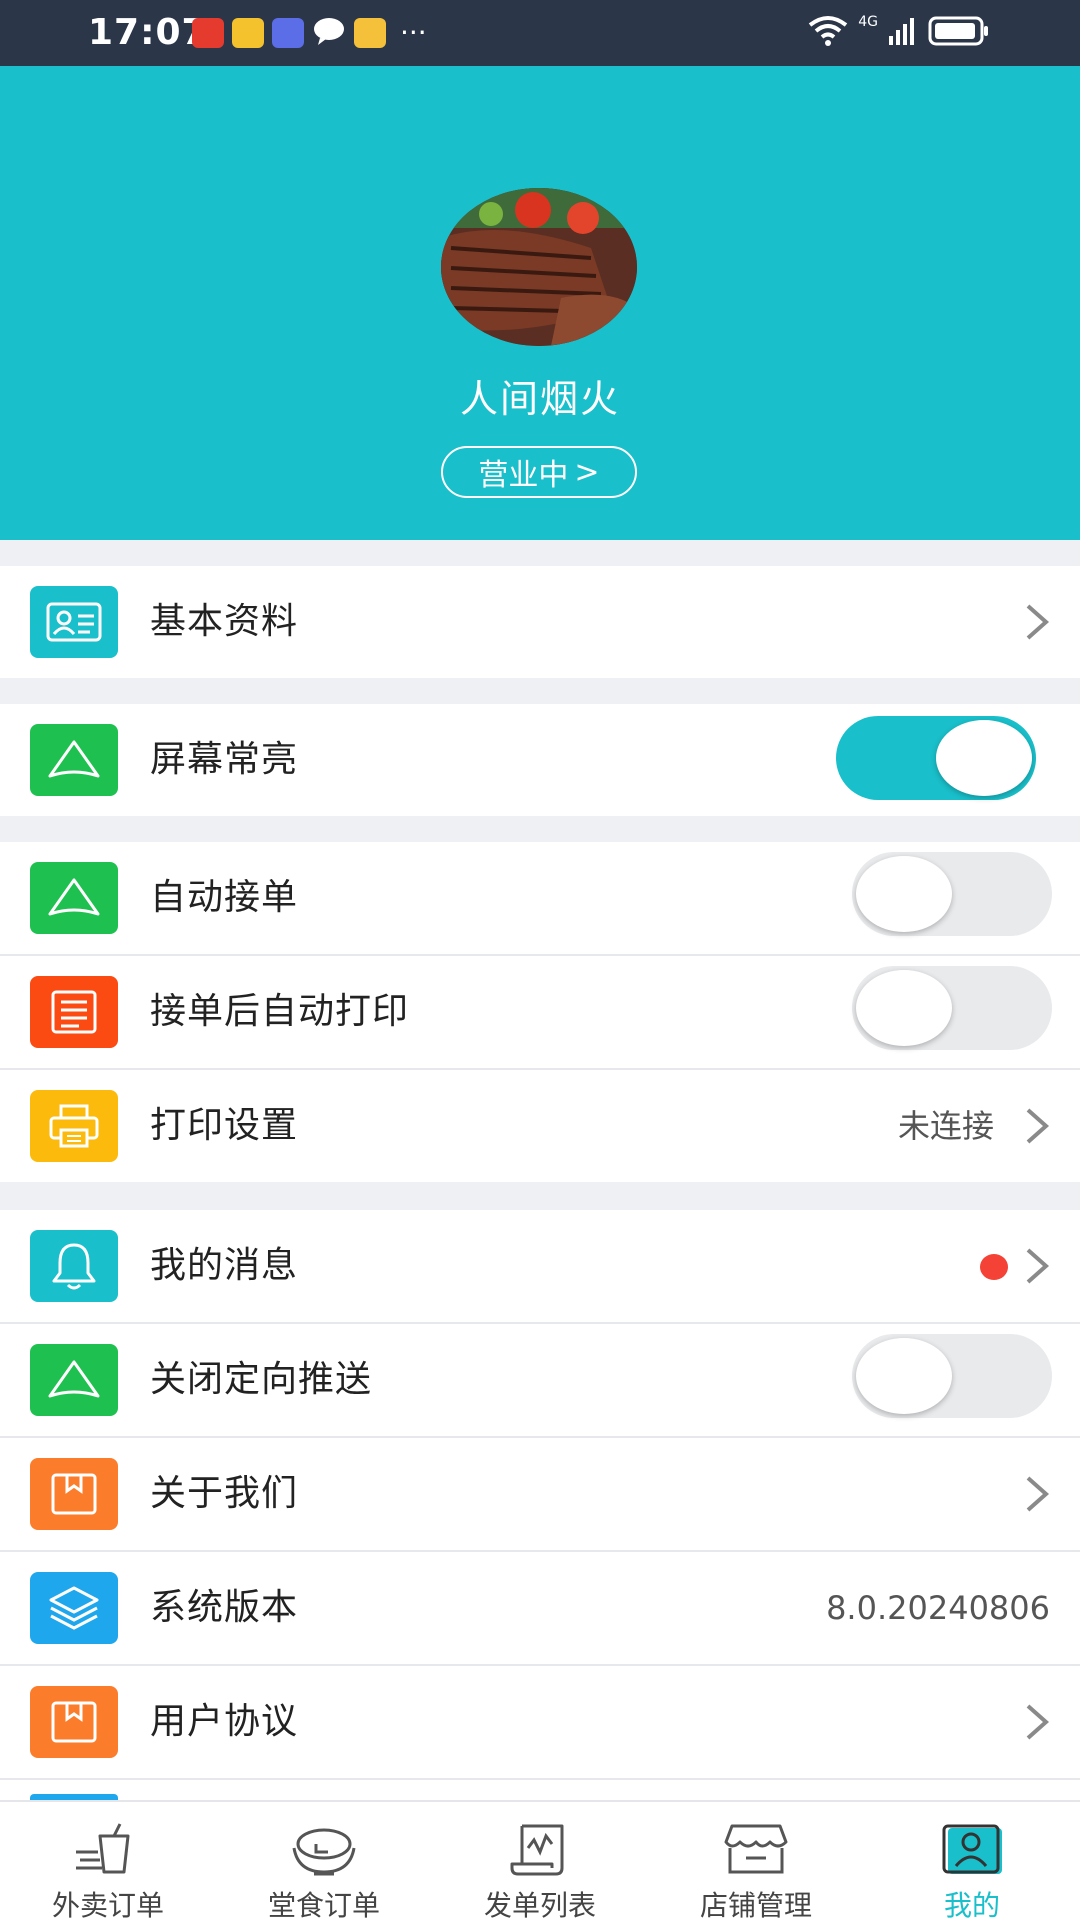 The width and height of the screenshot is (1080, 1920). What do you see at coordinates (828, 33) in the screenshot?
I see `wifi-icon` at bounding box center [828, 33].